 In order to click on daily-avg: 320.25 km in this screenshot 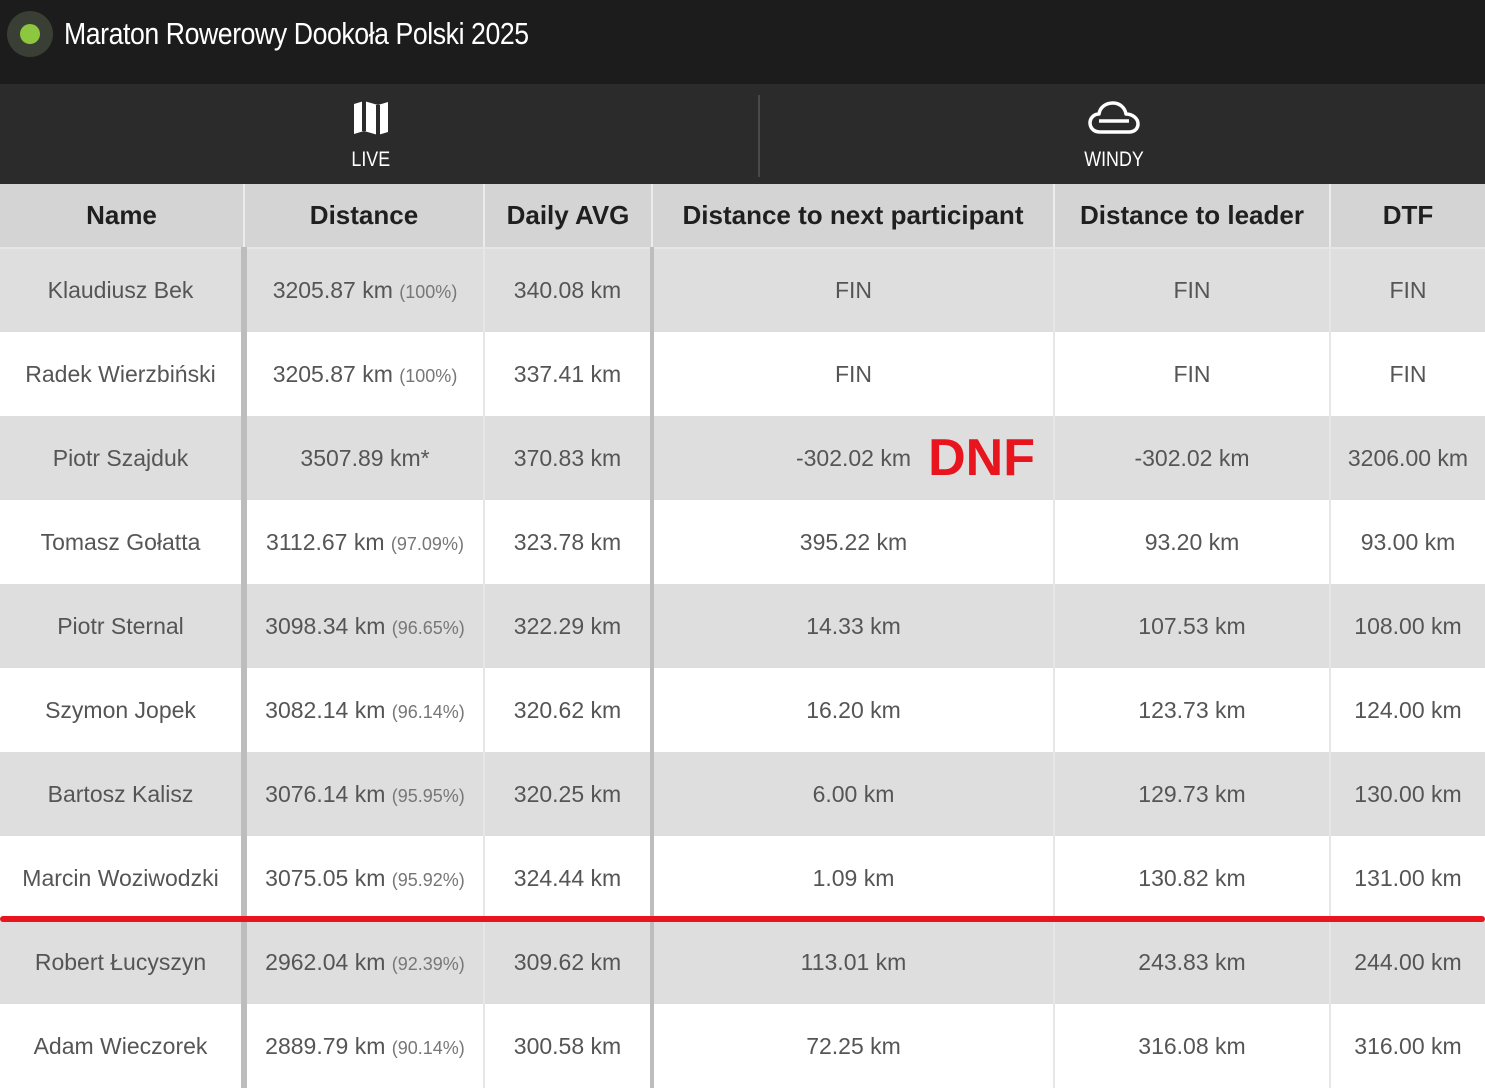, I will do `click(569, 794)`.